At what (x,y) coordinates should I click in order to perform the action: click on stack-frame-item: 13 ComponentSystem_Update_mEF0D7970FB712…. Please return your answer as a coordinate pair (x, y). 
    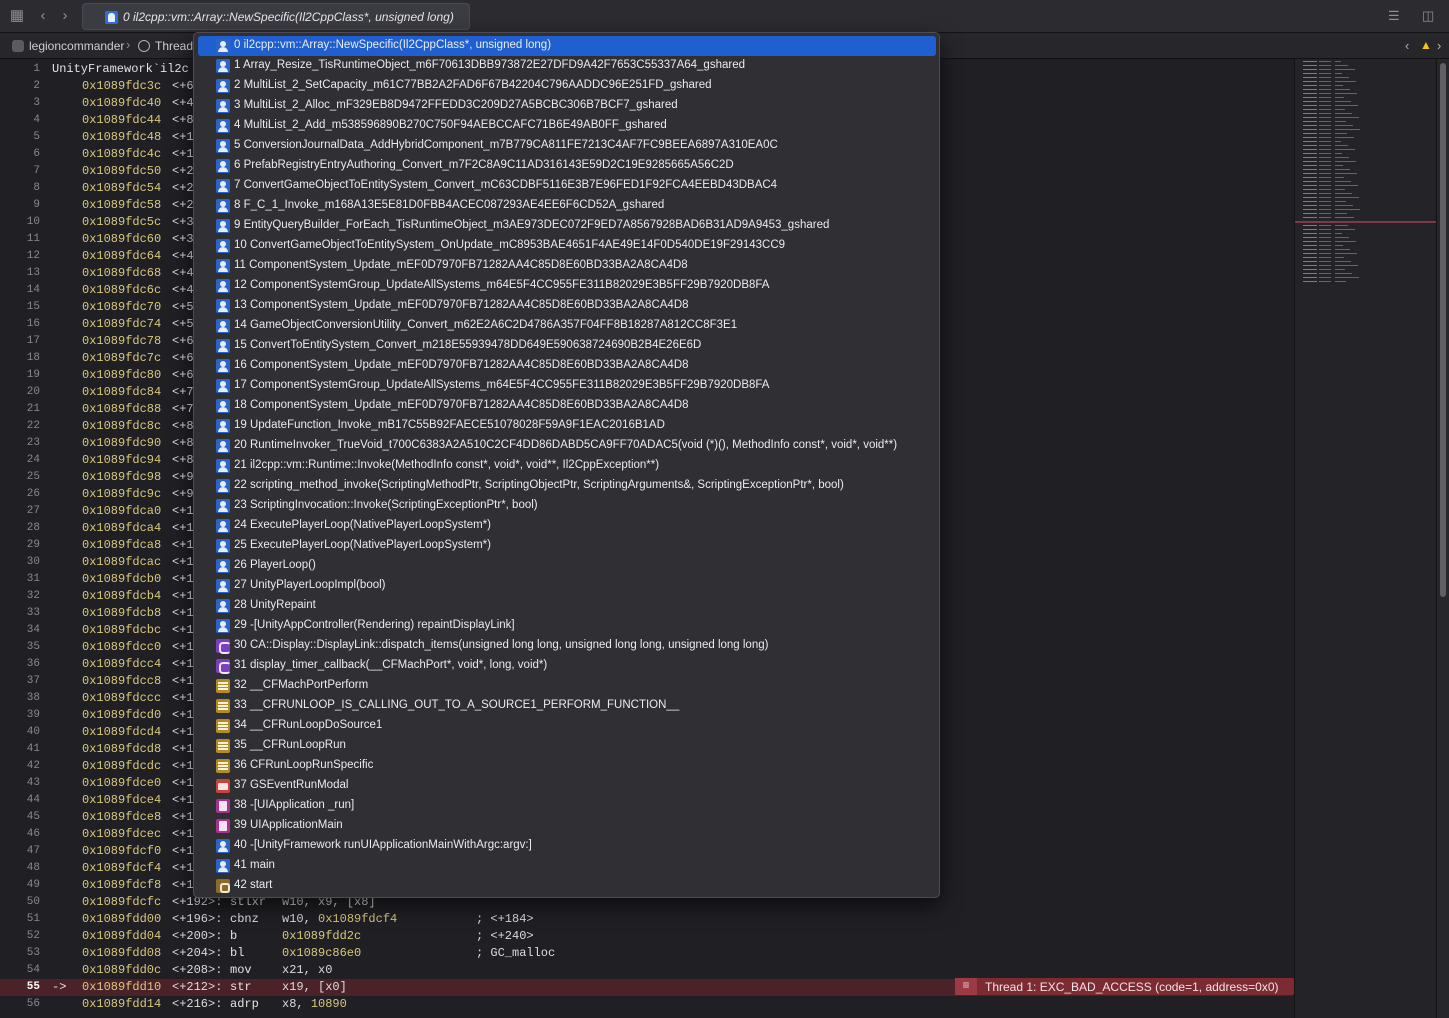
    Looking at the image, I should click on (567, 306).